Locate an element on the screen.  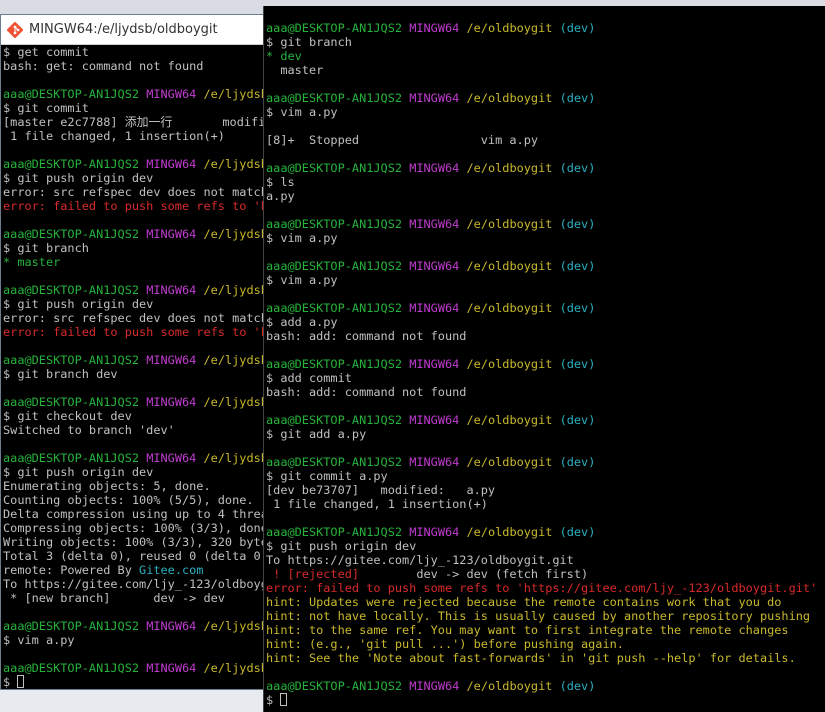
terminal-line: $ git add a.py is located at coordinates (545, 434).